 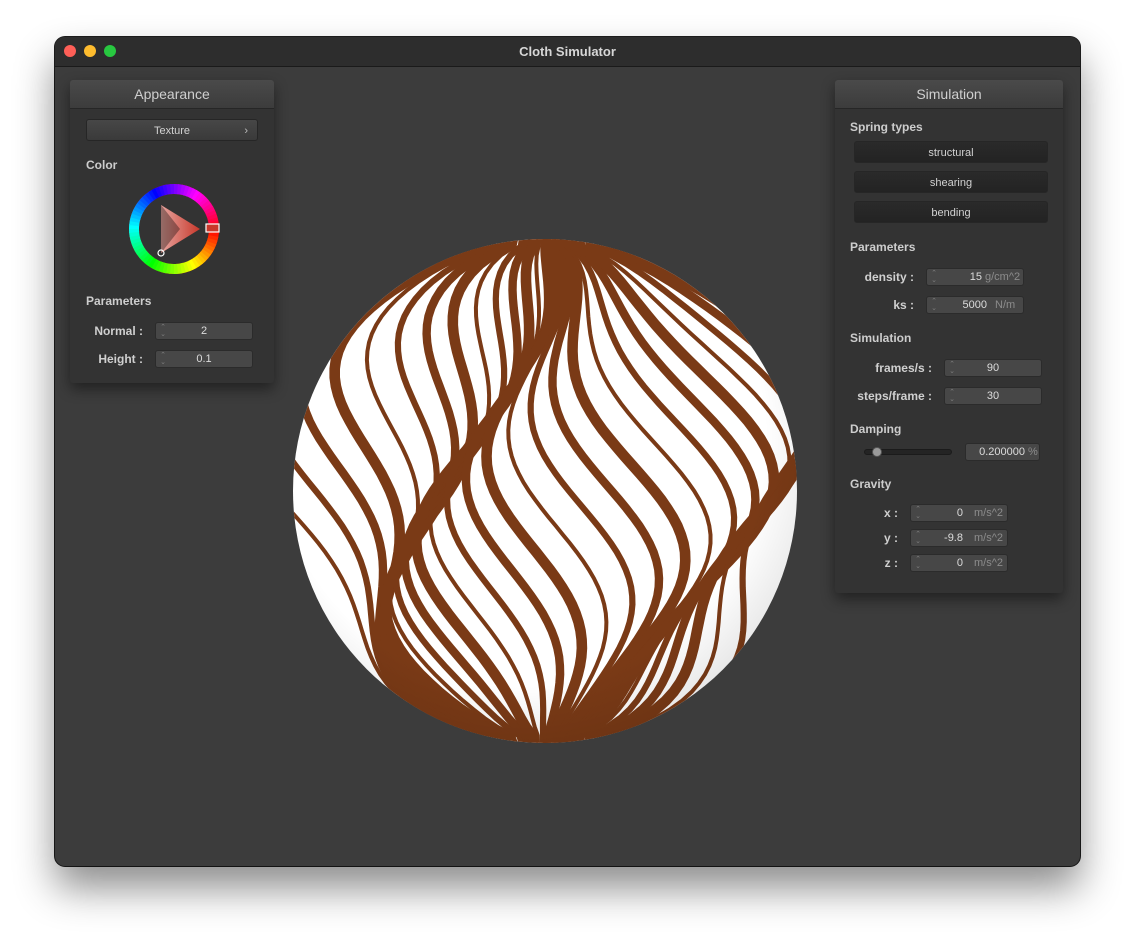 I want to click on simulation-section-label: Simulation, so click(x=881, y=338).